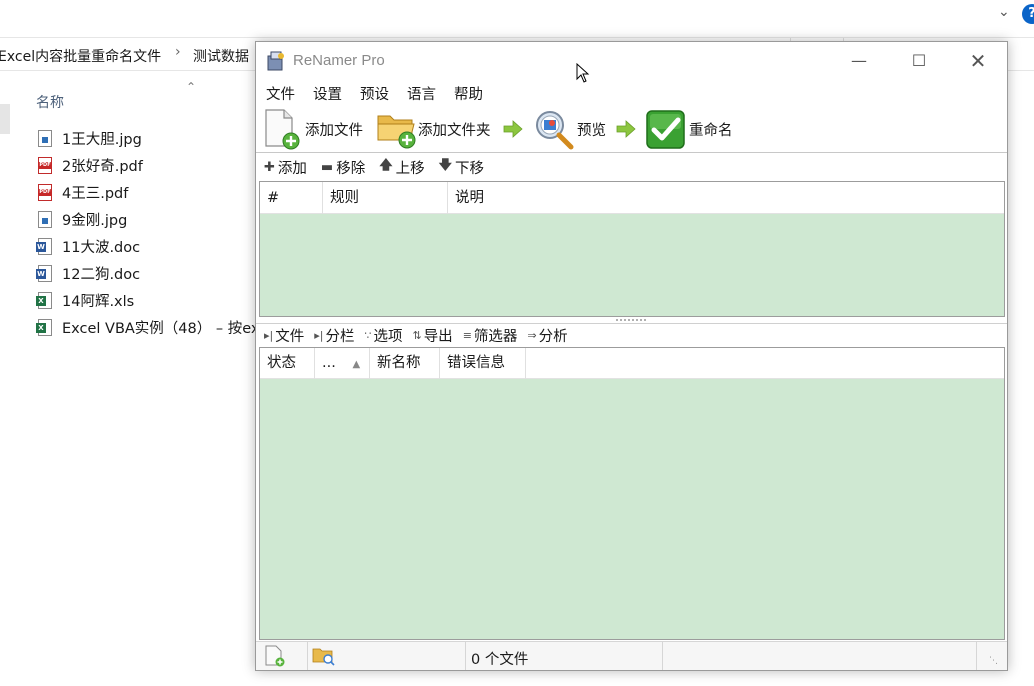 This screenshot has width=1034, height=686. I want to click on status-count-cell, so click(564, 656).